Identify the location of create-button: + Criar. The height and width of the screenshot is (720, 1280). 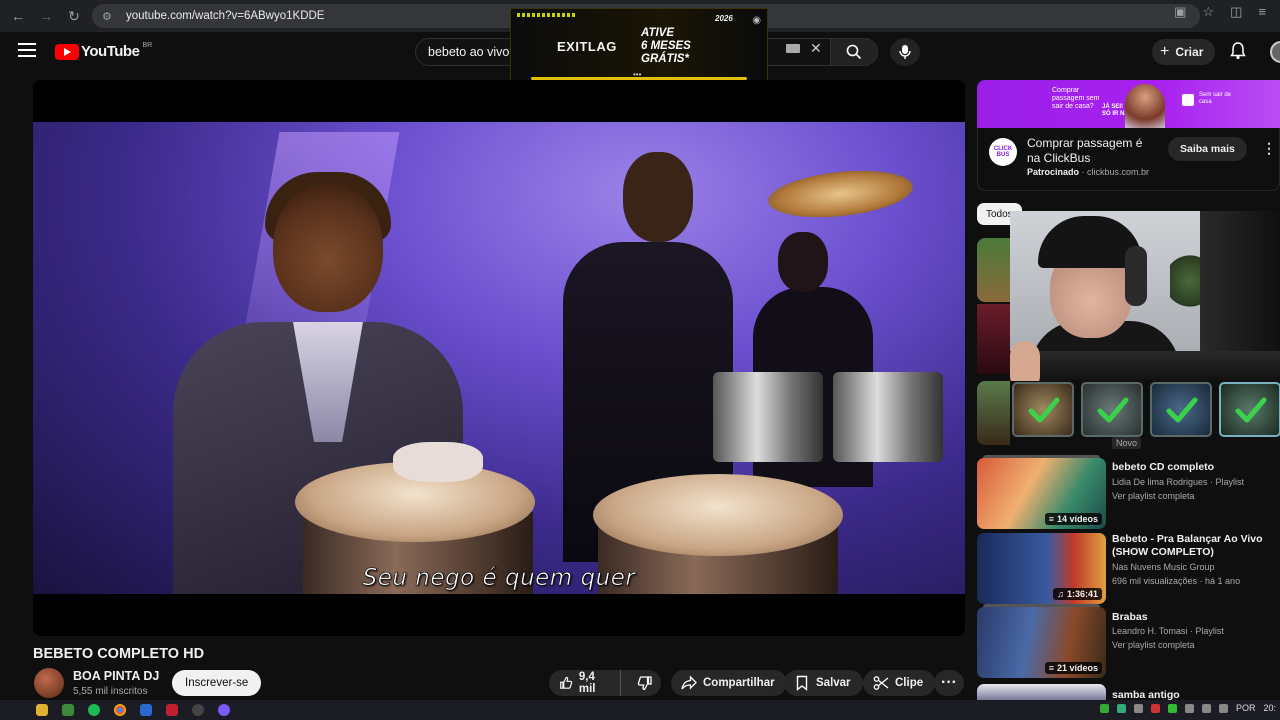
(1184, 52).